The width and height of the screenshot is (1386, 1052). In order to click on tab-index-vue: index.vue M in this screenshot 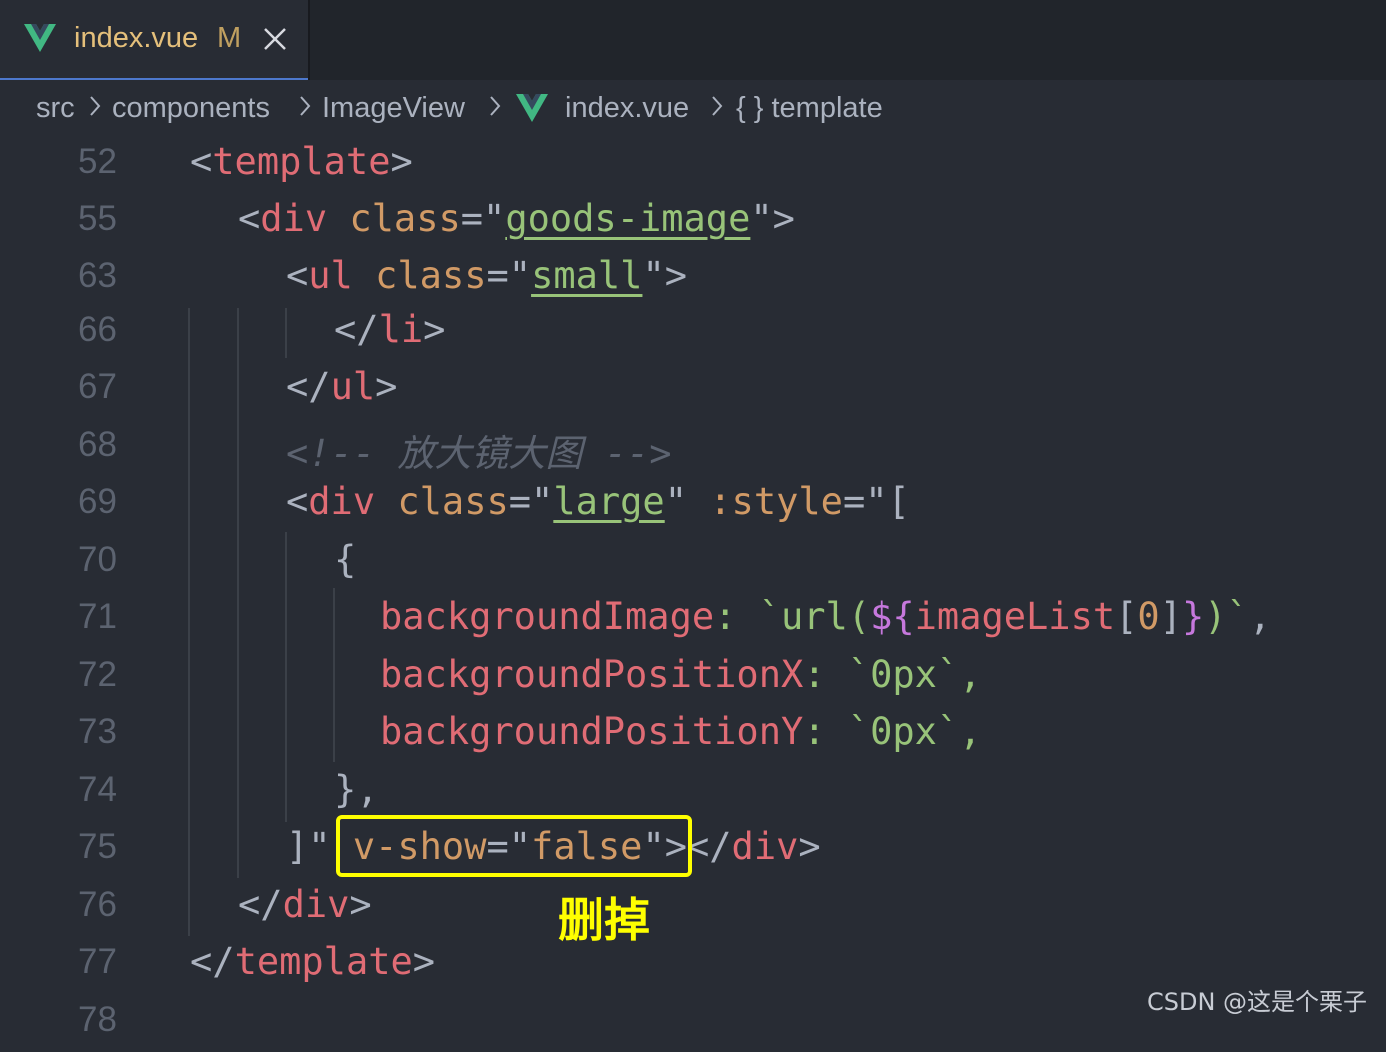, I will do `click(154, 40)`.